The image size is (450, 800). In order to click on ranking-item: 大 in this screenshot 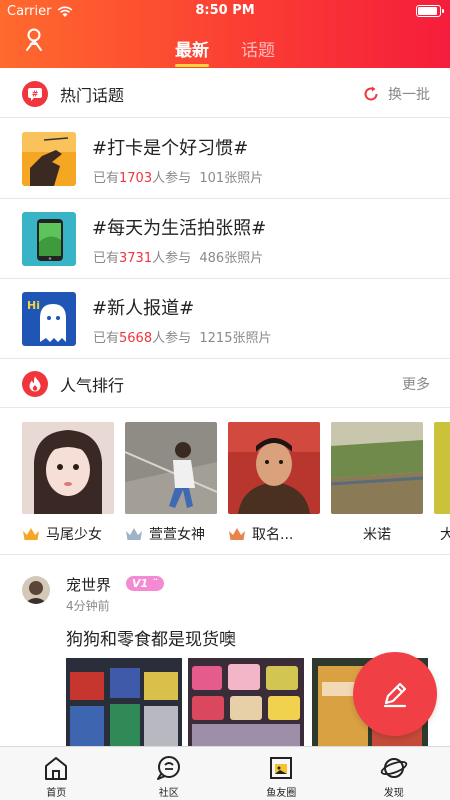, I will do `click(442, 483)`.